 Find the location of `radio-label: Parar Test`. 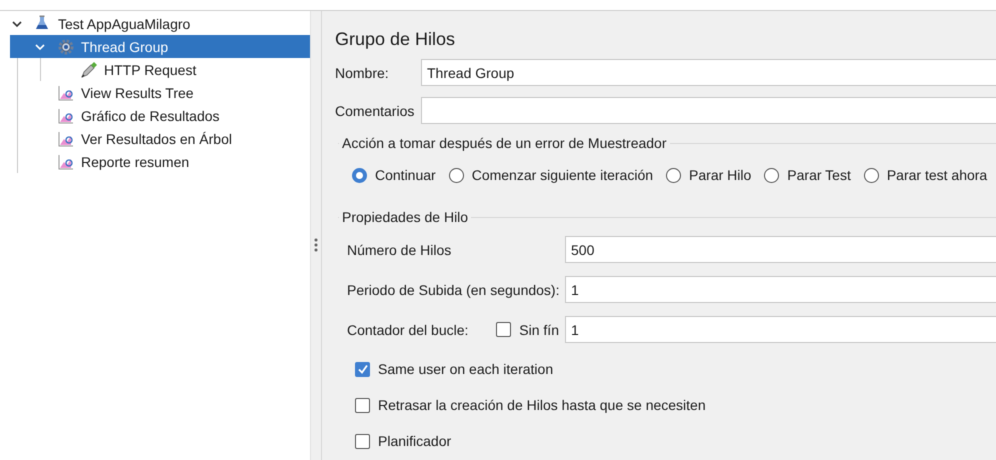

radio-label: Parar Test is located at coordinates (819, 175).